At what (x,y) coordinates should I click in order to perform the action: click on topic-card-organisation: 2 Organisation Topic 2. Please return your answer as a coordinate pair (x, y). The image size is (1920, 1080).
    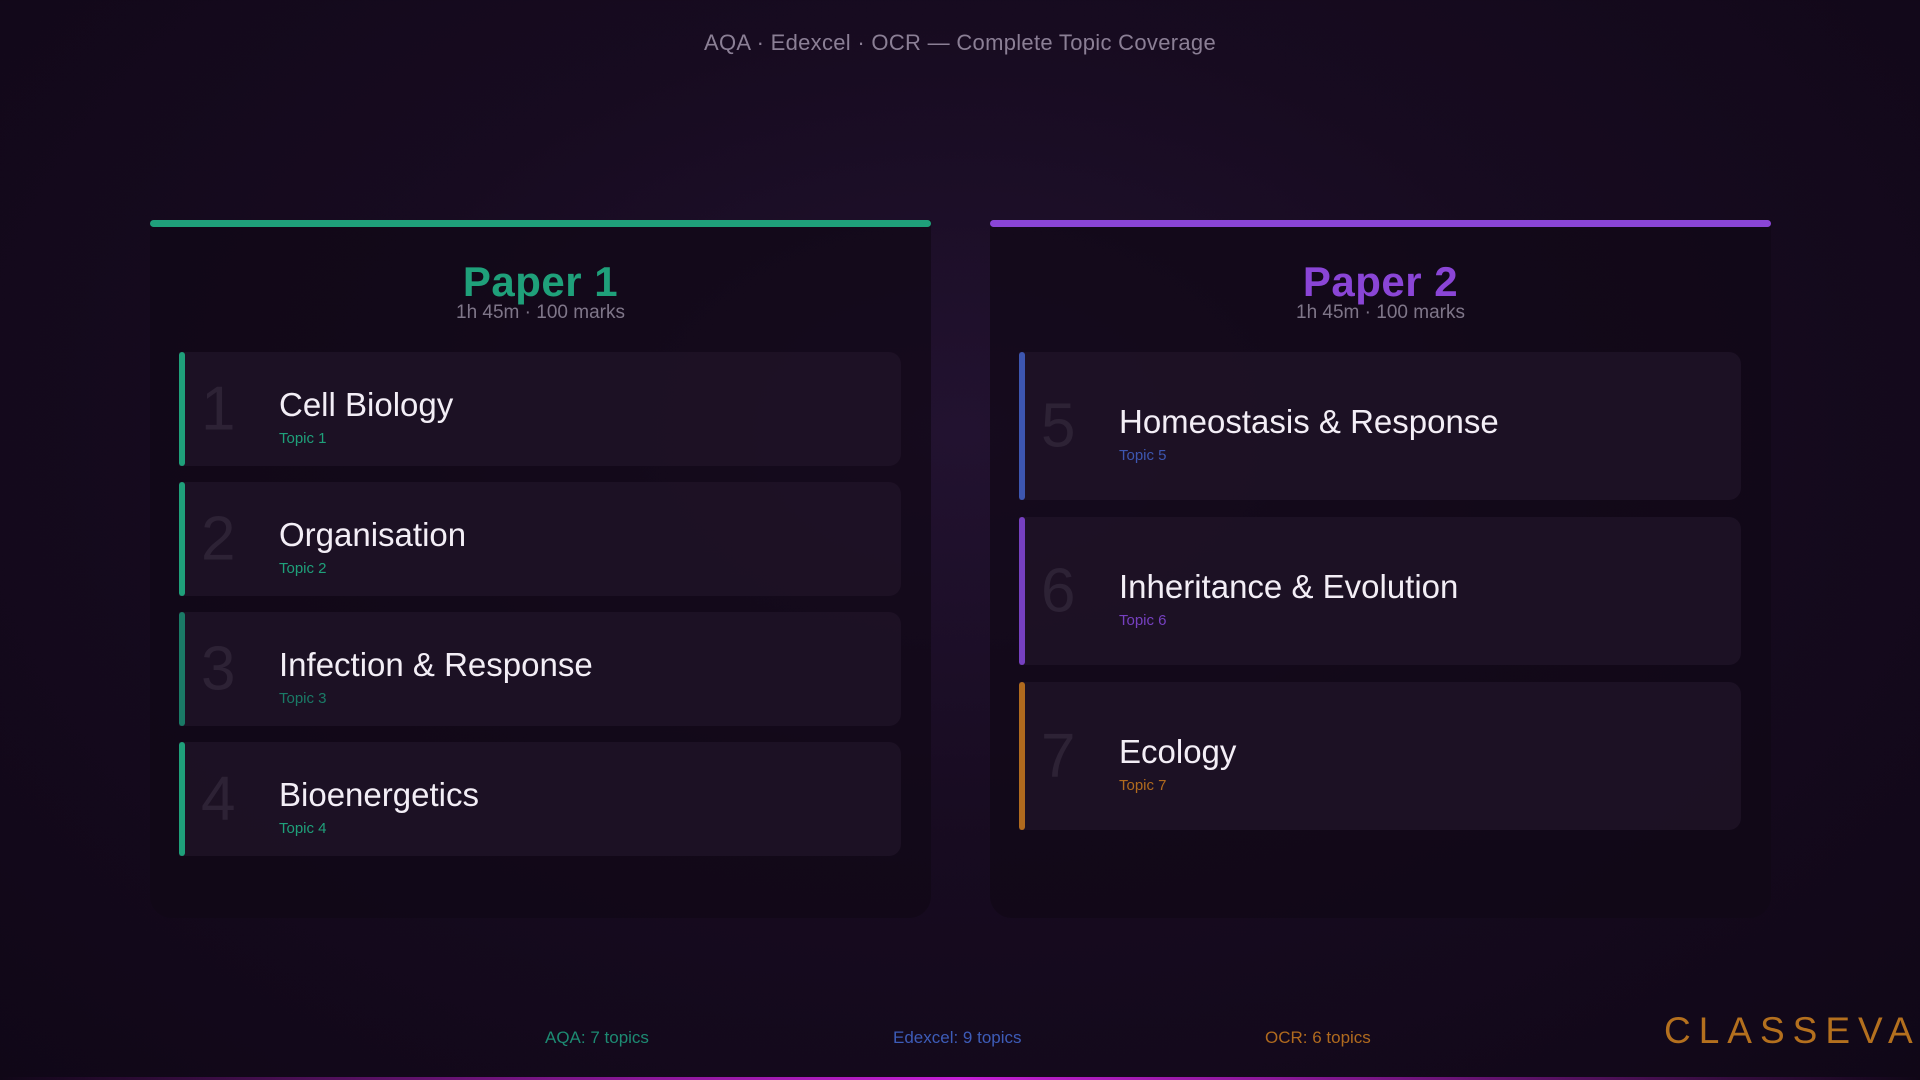
    Looking at the image, I should click on (540, 539).